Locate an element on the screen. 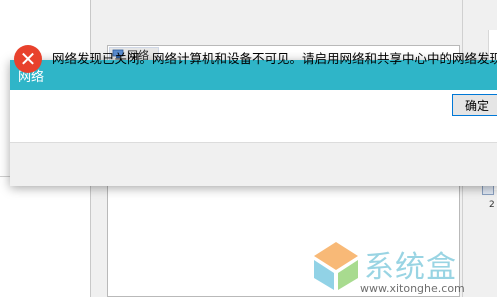  background-right-text: 2 is located at coordinates (492, 205).